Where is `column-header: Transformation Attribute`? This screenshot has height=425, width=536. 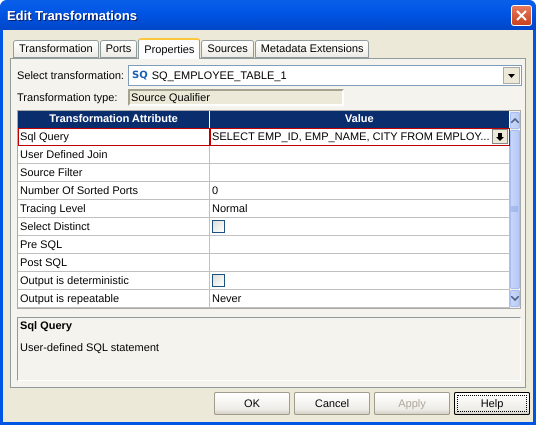
column-header: Transformation Attribute is located at coordinates (114, 119).